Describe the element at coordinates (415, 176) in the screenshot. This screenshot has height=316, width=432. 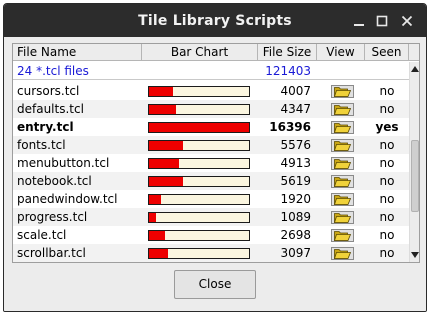
I see `scrollbar-thumb` at that location.